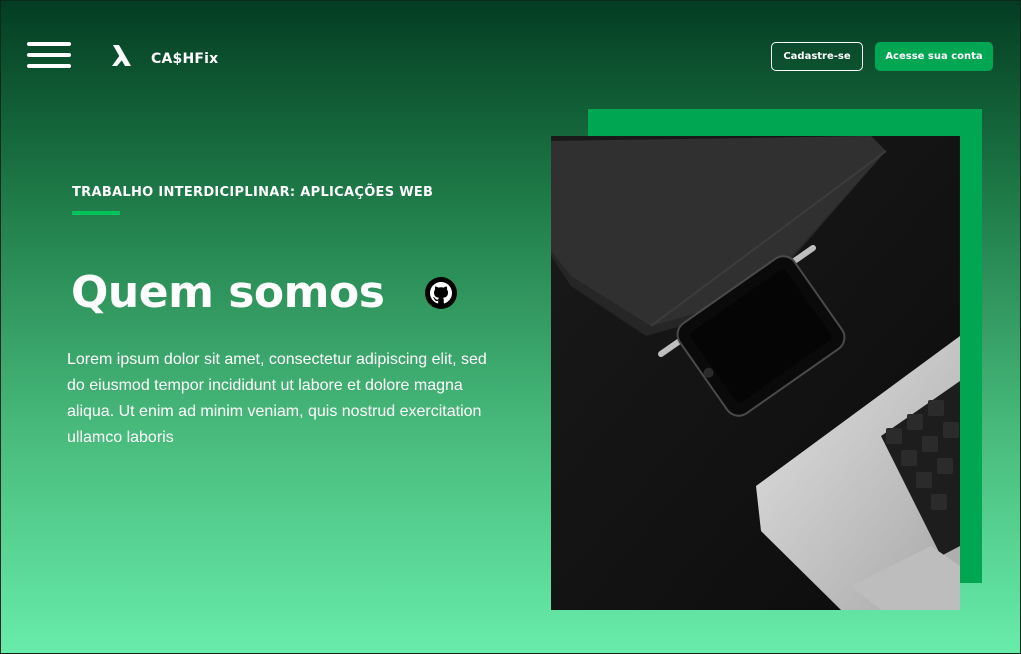  I want to click on section-eyebrow: TRABALHO INTERDICIPLINAR: APLICAÇÕES WEB, so click(253, 192).